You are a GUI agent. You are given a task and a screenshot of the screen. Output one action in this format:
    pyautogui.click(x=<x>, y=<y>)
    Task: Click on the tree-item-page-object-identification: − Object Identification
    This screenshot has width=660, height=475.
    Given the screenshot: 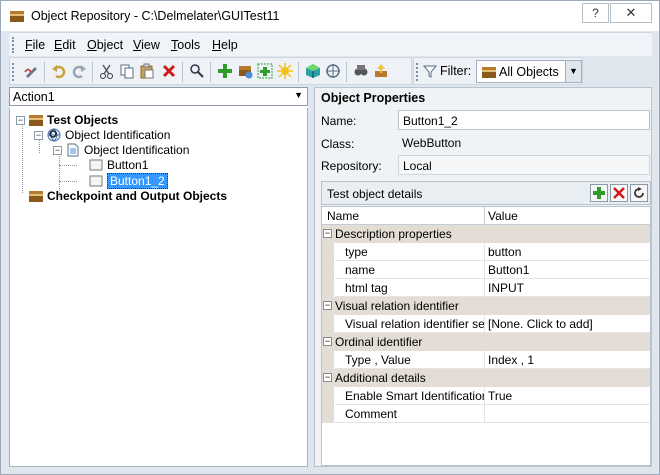 What is the action you would take?
    pyautogui.click(x=121, y=150)
    